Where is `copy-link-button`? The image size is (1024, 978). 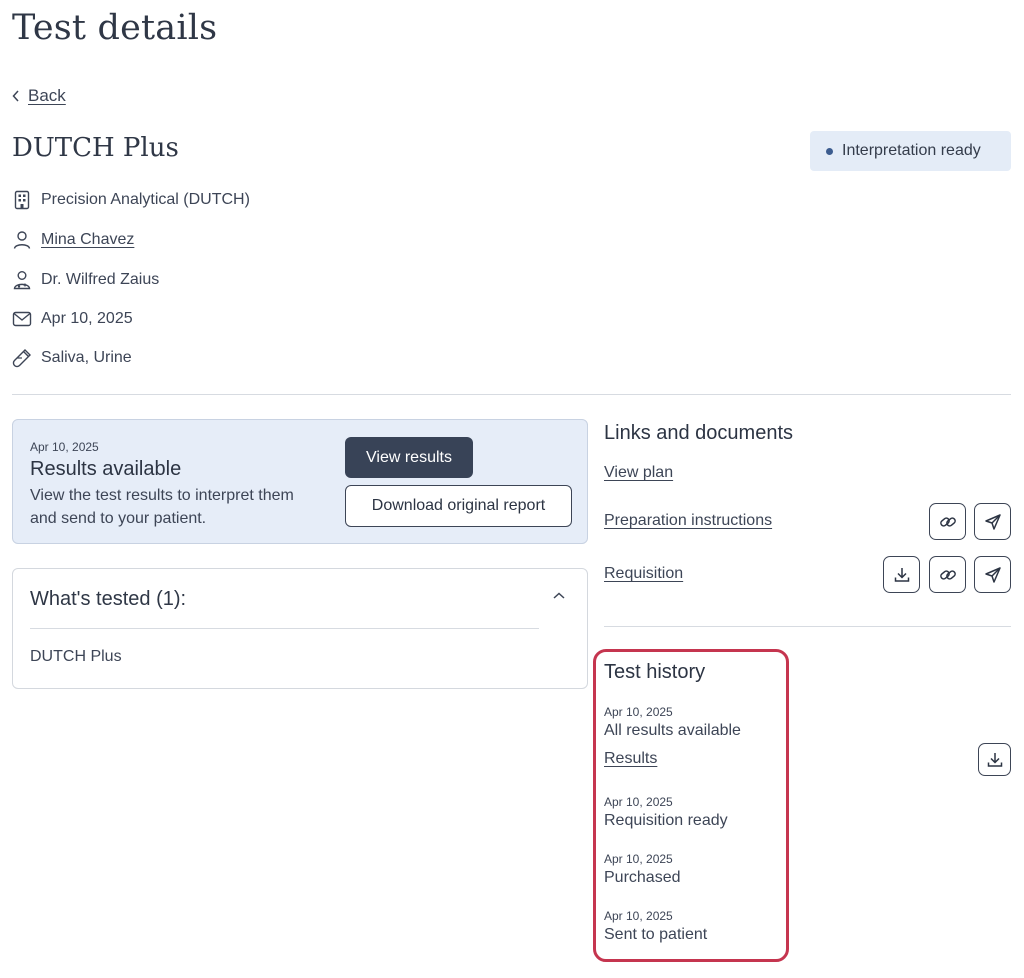 copy-link-button is located at coordinates (947, 521).